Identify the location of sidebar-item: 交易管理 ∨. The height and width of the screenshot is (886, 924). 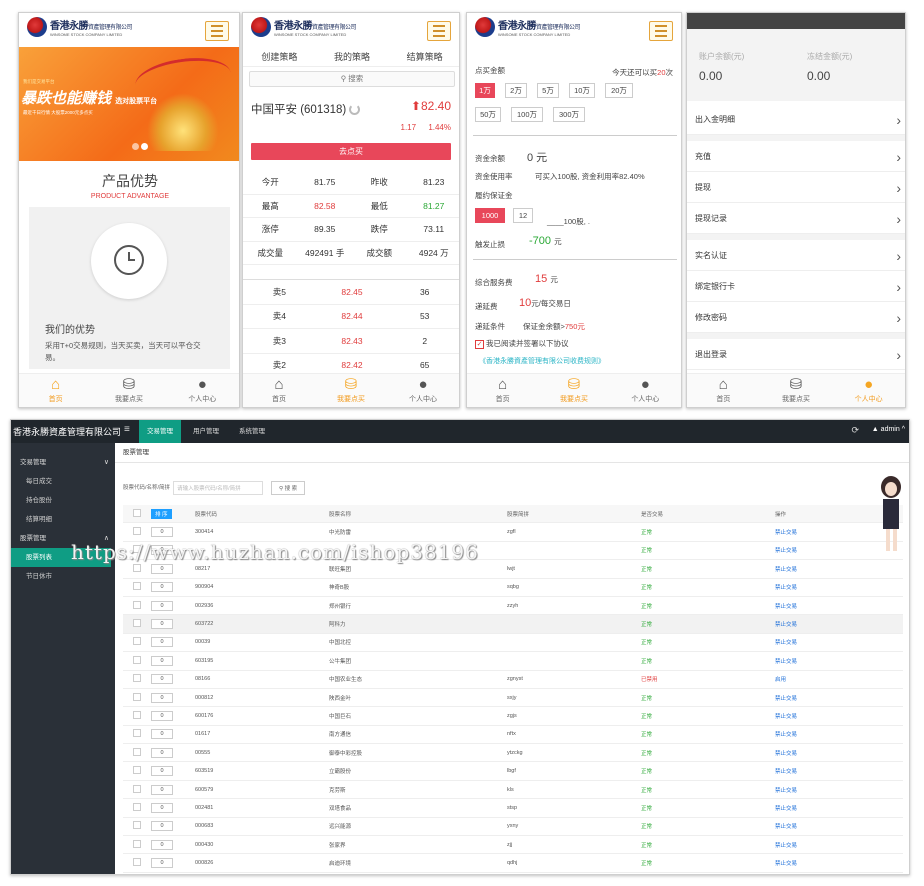
(63, 462).